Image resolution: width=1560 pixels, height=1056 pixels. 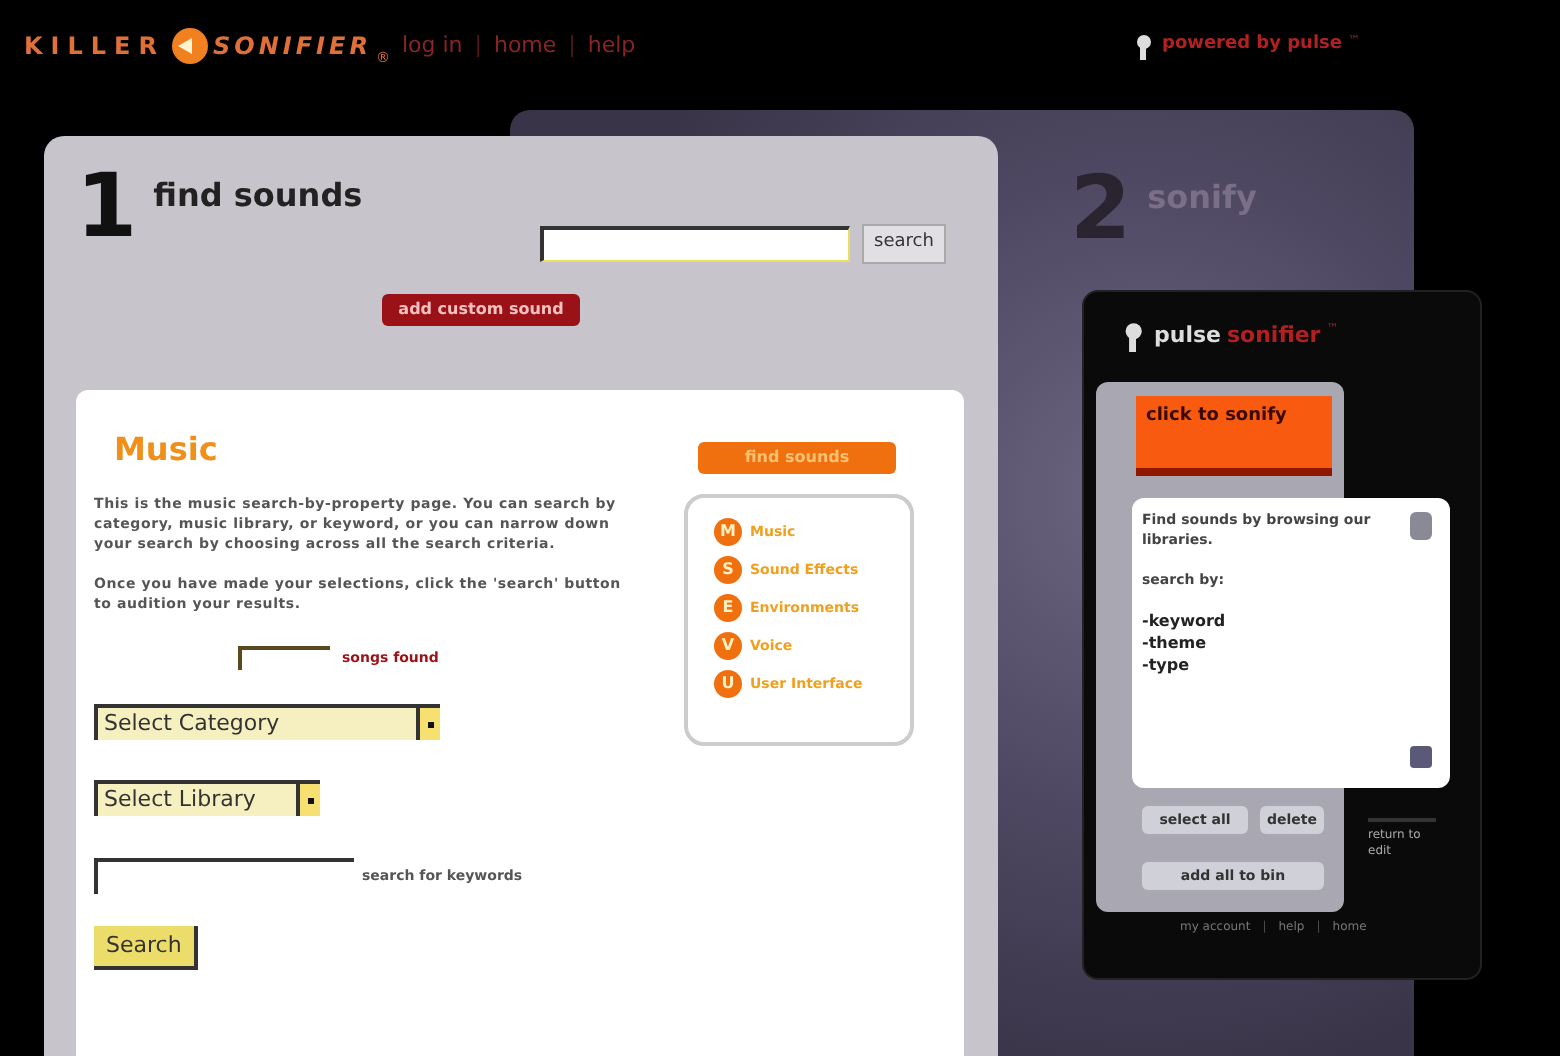 I want to click on add-custom-sound-button: add custom sound, so click(x=481, y=309).